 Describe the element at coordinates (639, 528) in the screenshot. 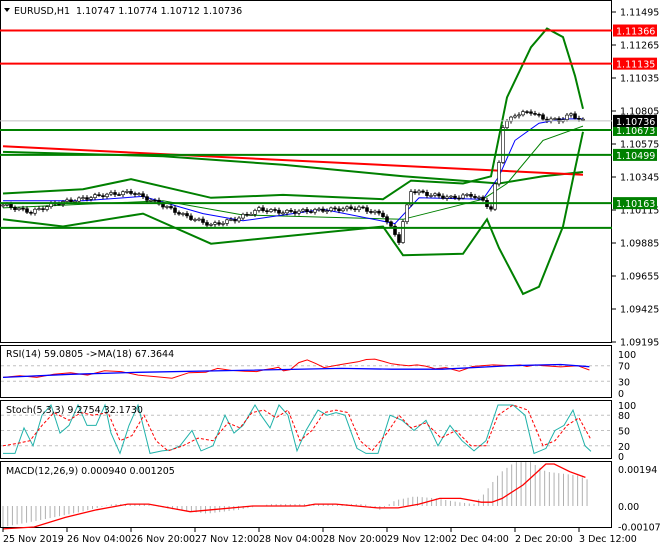

I see `macd-tick-label: -0.001076` at that location.